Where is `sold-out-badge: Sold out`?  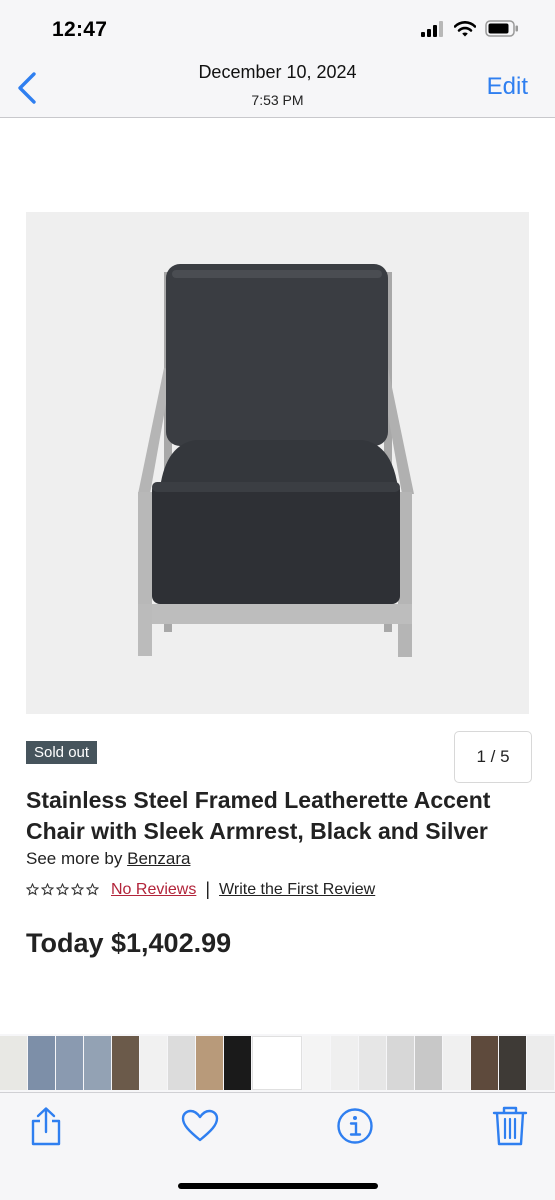
sold-out-badge: Sold out is located at coordinates (62, 752).